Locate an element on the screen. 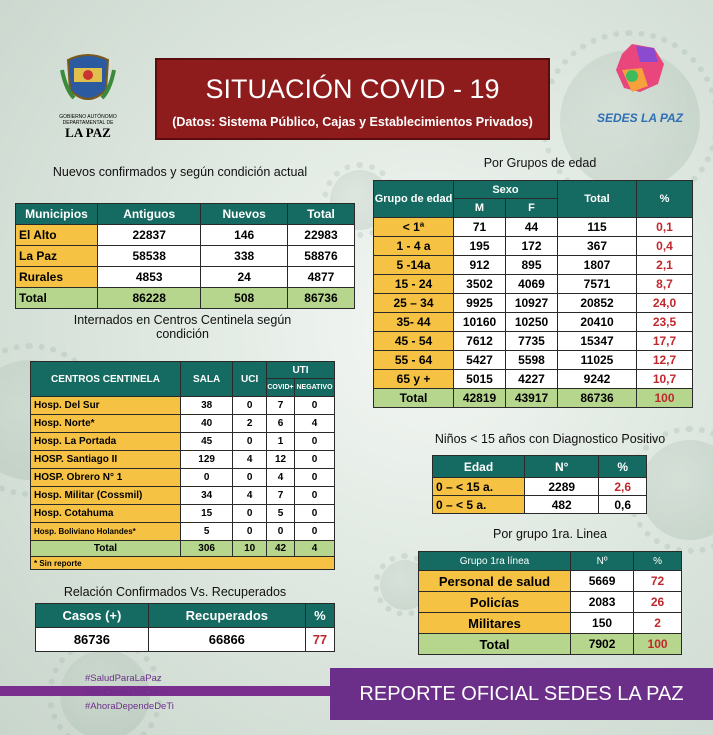  col-header: F is located at coordinates (531, 208).